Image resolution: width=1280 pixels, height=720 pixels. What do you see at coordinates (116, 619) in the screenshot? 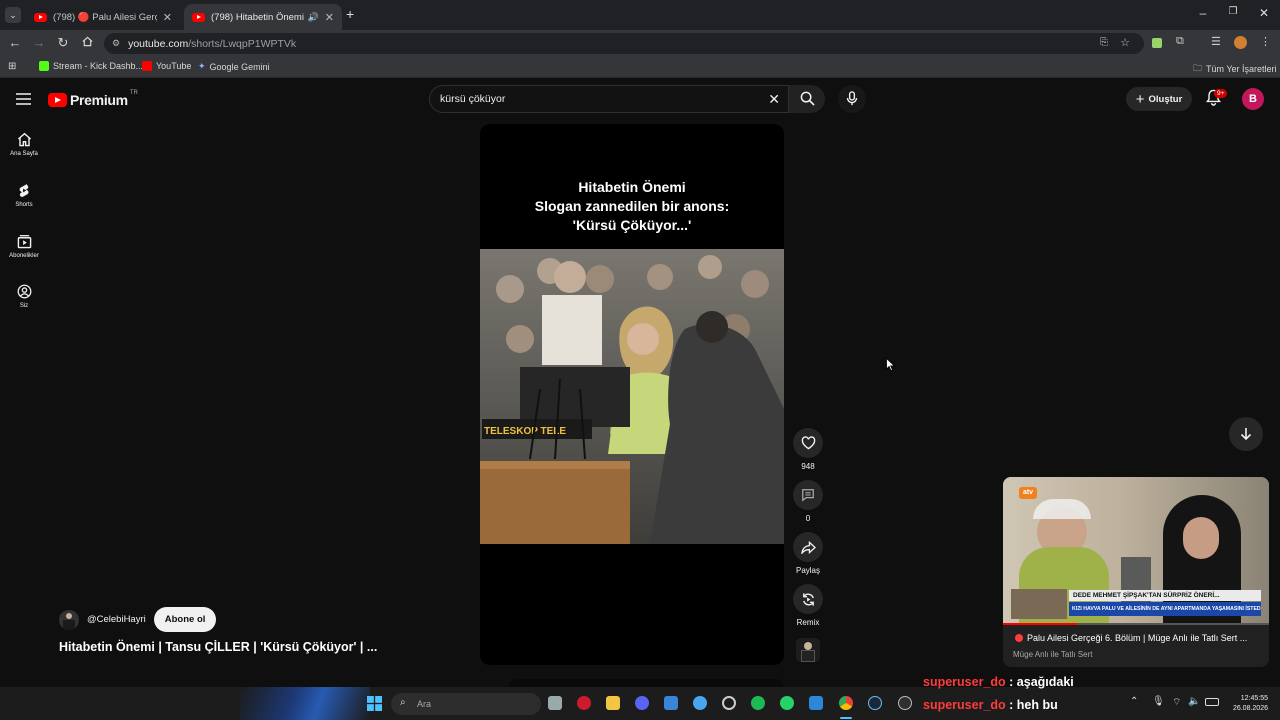
I see `channel-name: @CelebiHayri` at bounding box center [116, 619].